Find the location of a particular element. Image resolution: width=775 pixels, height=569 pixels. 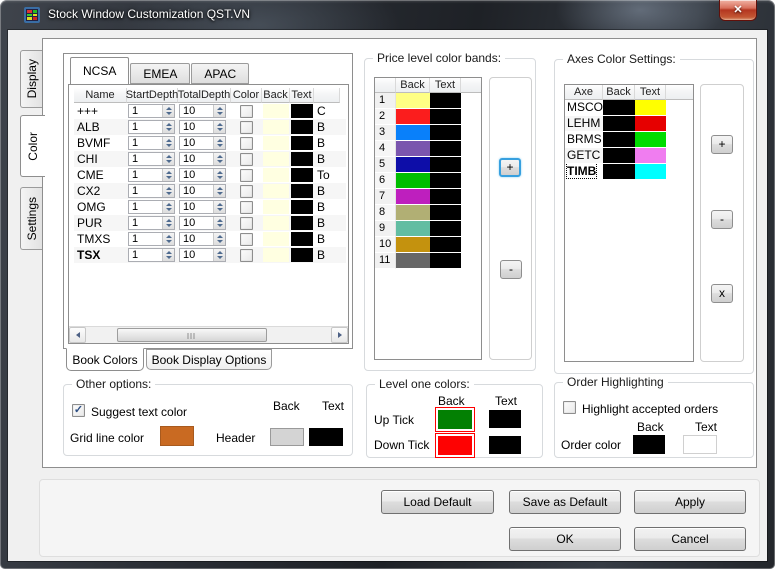

price-band-row: 3 is located at coordinates (428, 133).